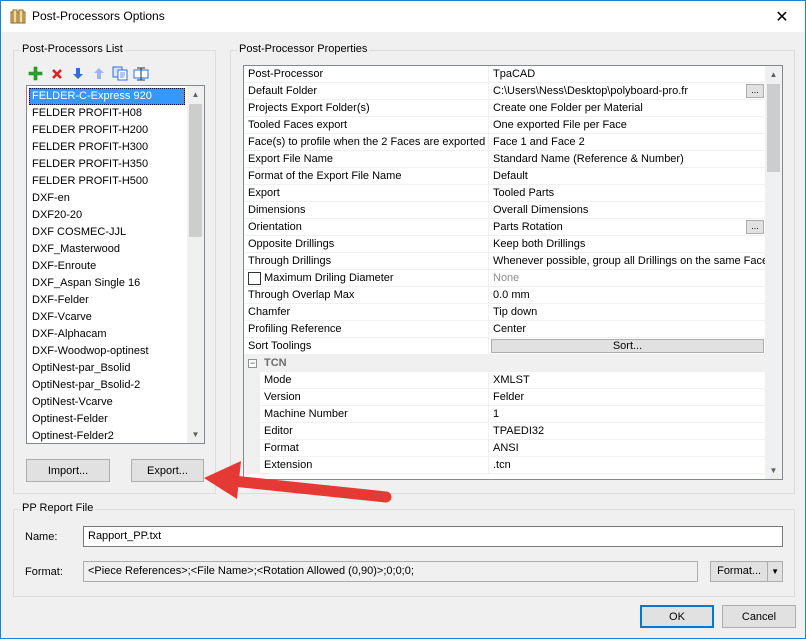  Describe the element at coordinates (119, 73) in the screenshot. I see `copy-icon` at that location.